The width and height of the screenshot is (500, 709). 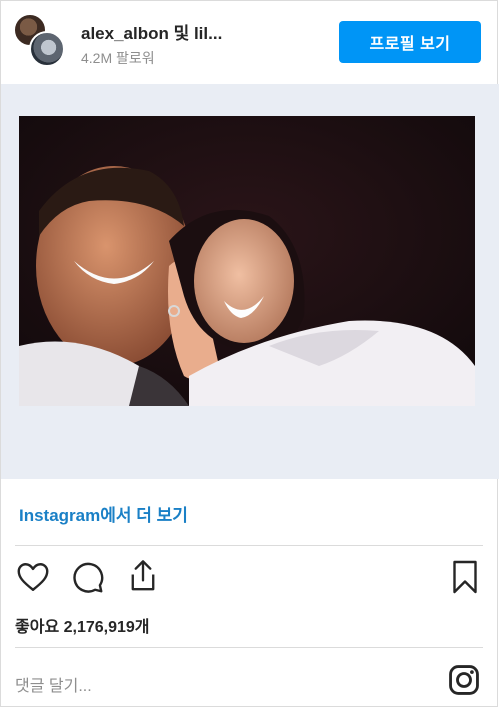 I want to click on post-header: alex_albon 및 lil... 4.2M 팔로워 프로필 보기, so click(x=249, y=41).